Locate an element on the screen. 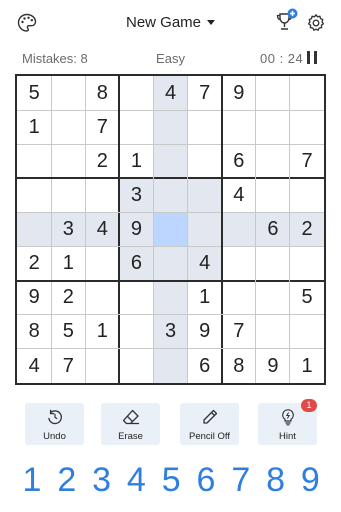 This screenshot has width=341, height=512. number-button-6: 6 is located at coordinates (206, 480).